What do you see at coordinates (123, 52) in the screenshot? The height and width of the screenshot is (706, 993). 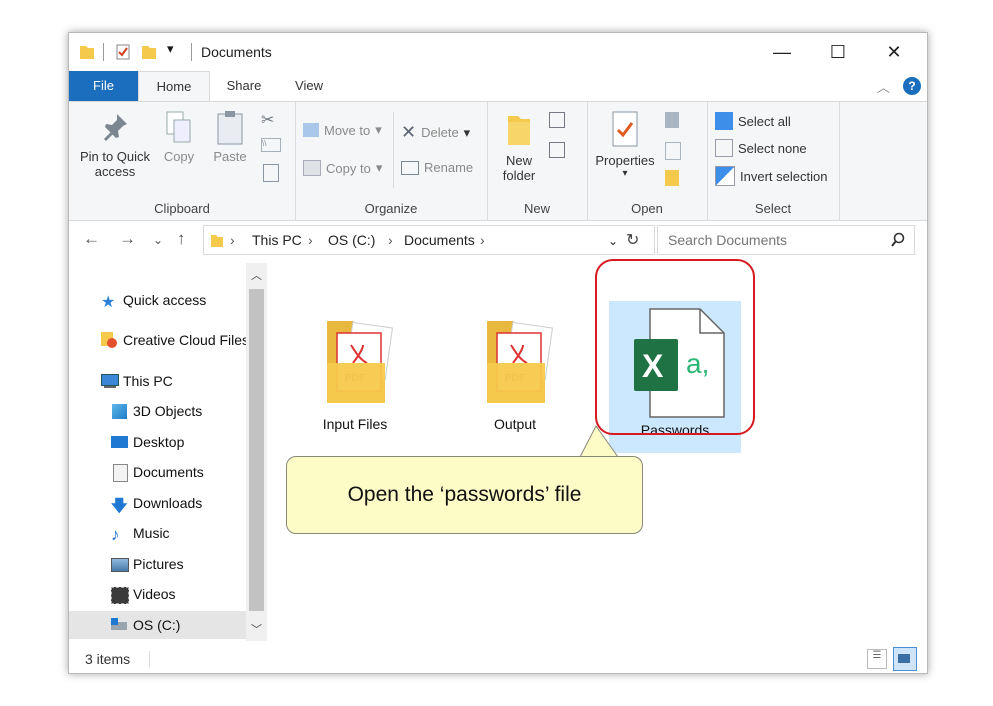 I see `properties-quick-icon` at bounding box center [123, 52].